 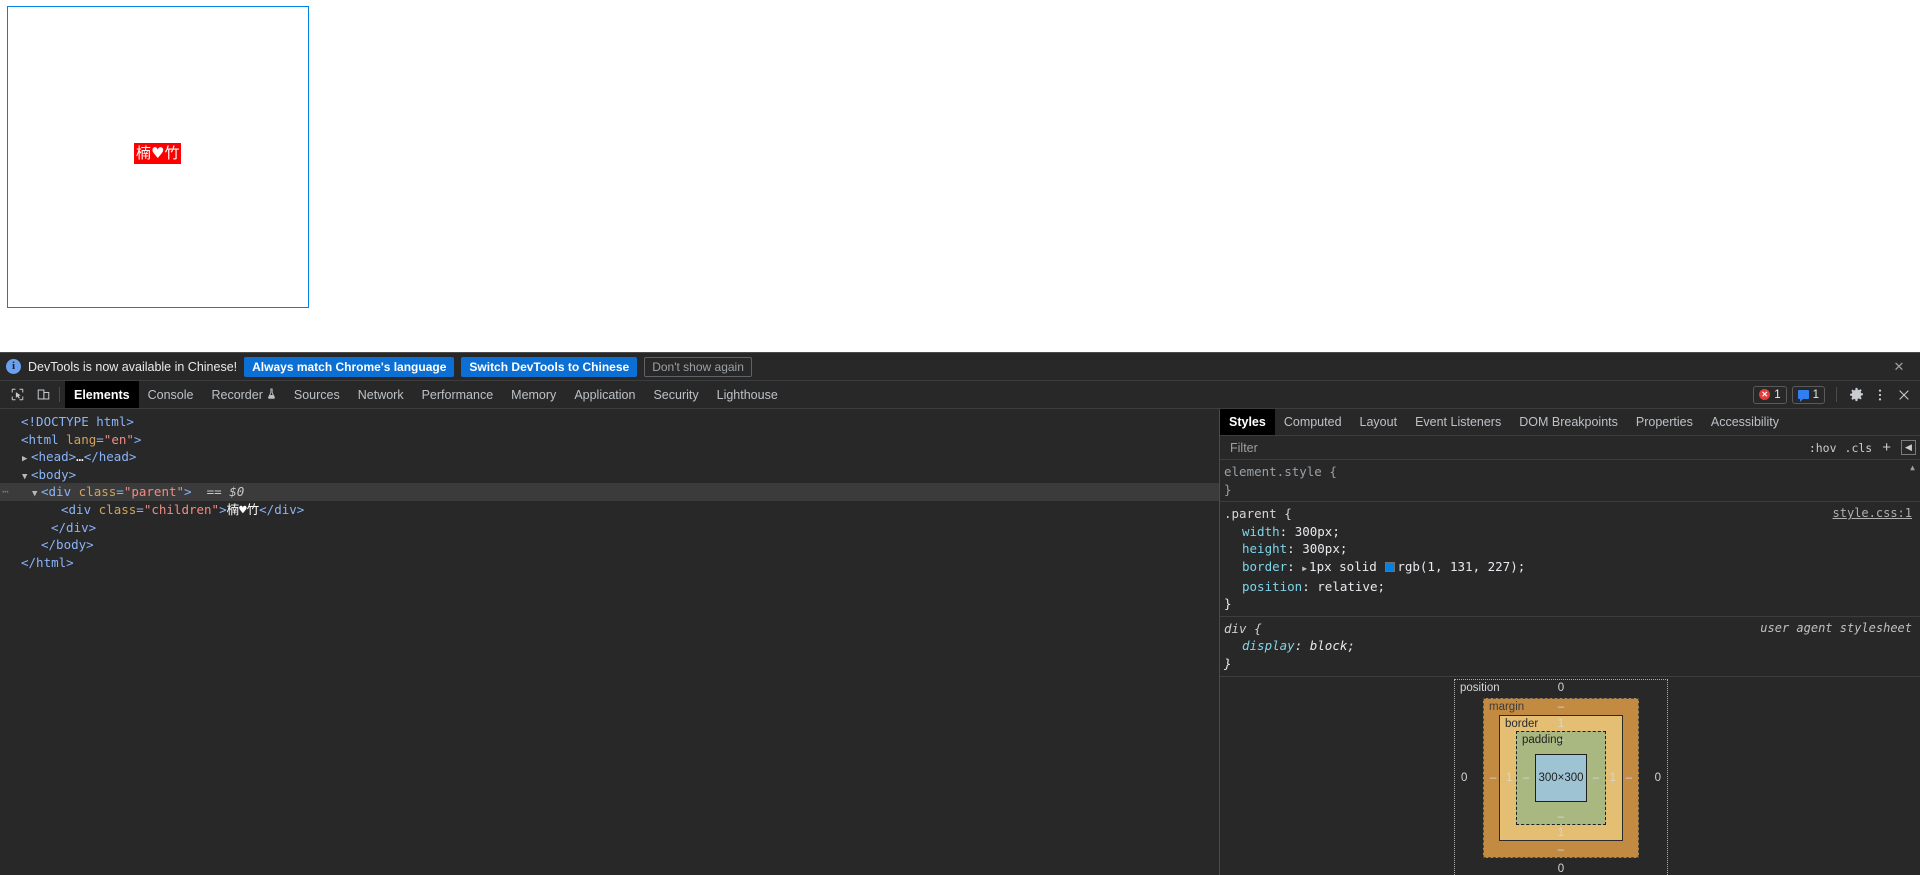 What do you see at coordinates (1561, 869) in the screenshot?
I see `box-model-position-bottom: 0` at bounding box center [1561, 869].